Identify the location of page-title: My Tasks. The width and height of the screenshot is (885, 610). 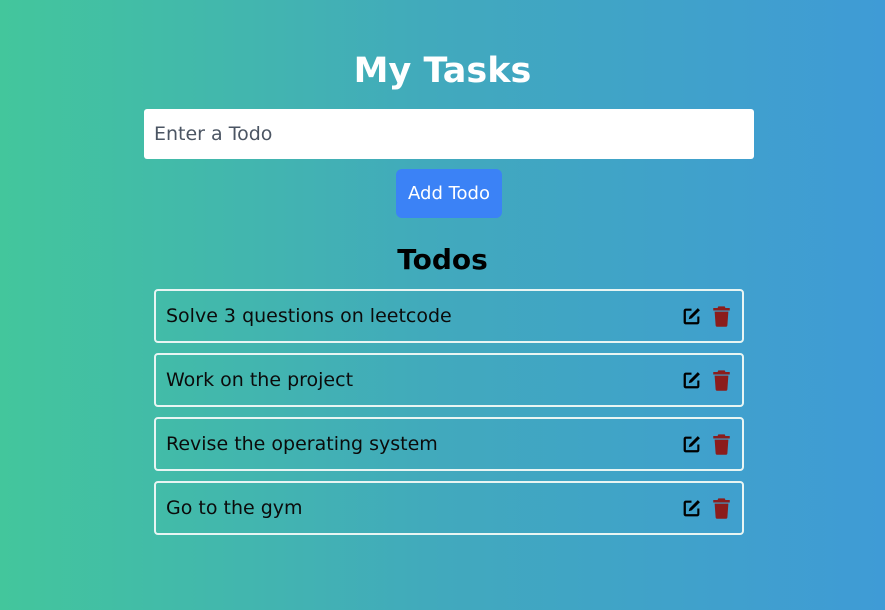
(442, 71).